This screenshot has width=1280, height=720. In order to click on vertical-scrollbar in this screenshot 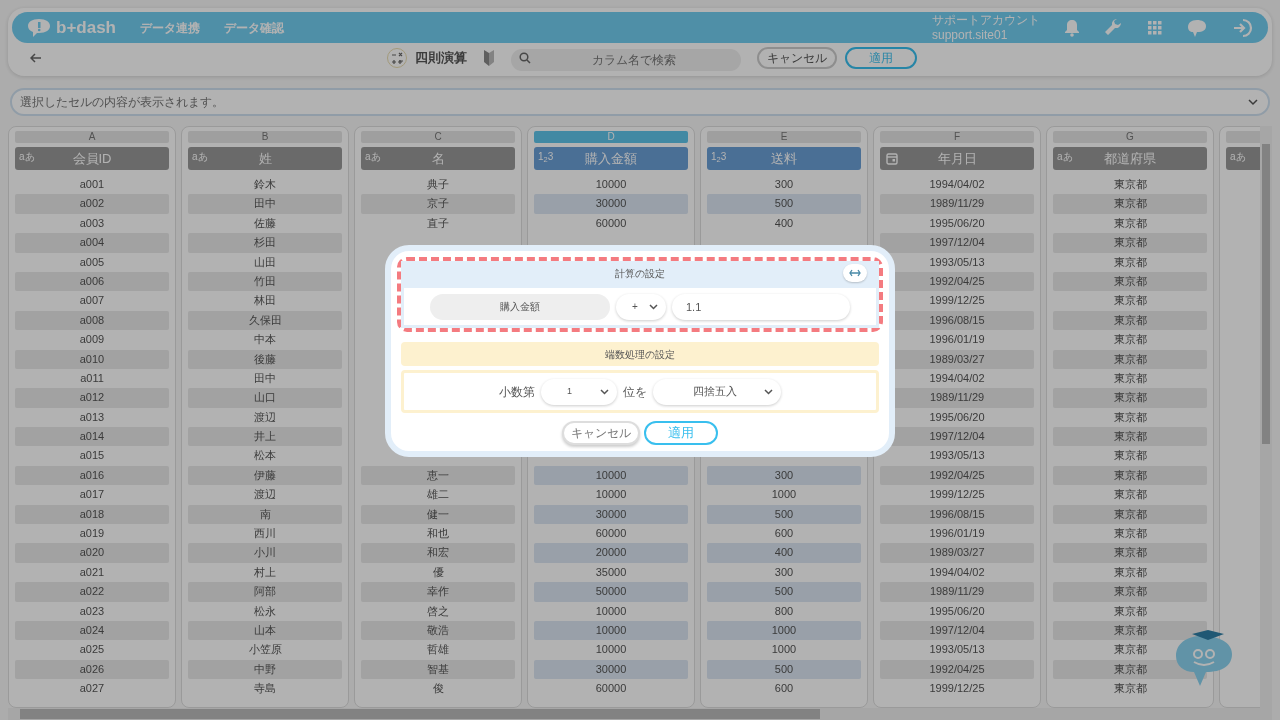, I will do `click(1266, 417)`.